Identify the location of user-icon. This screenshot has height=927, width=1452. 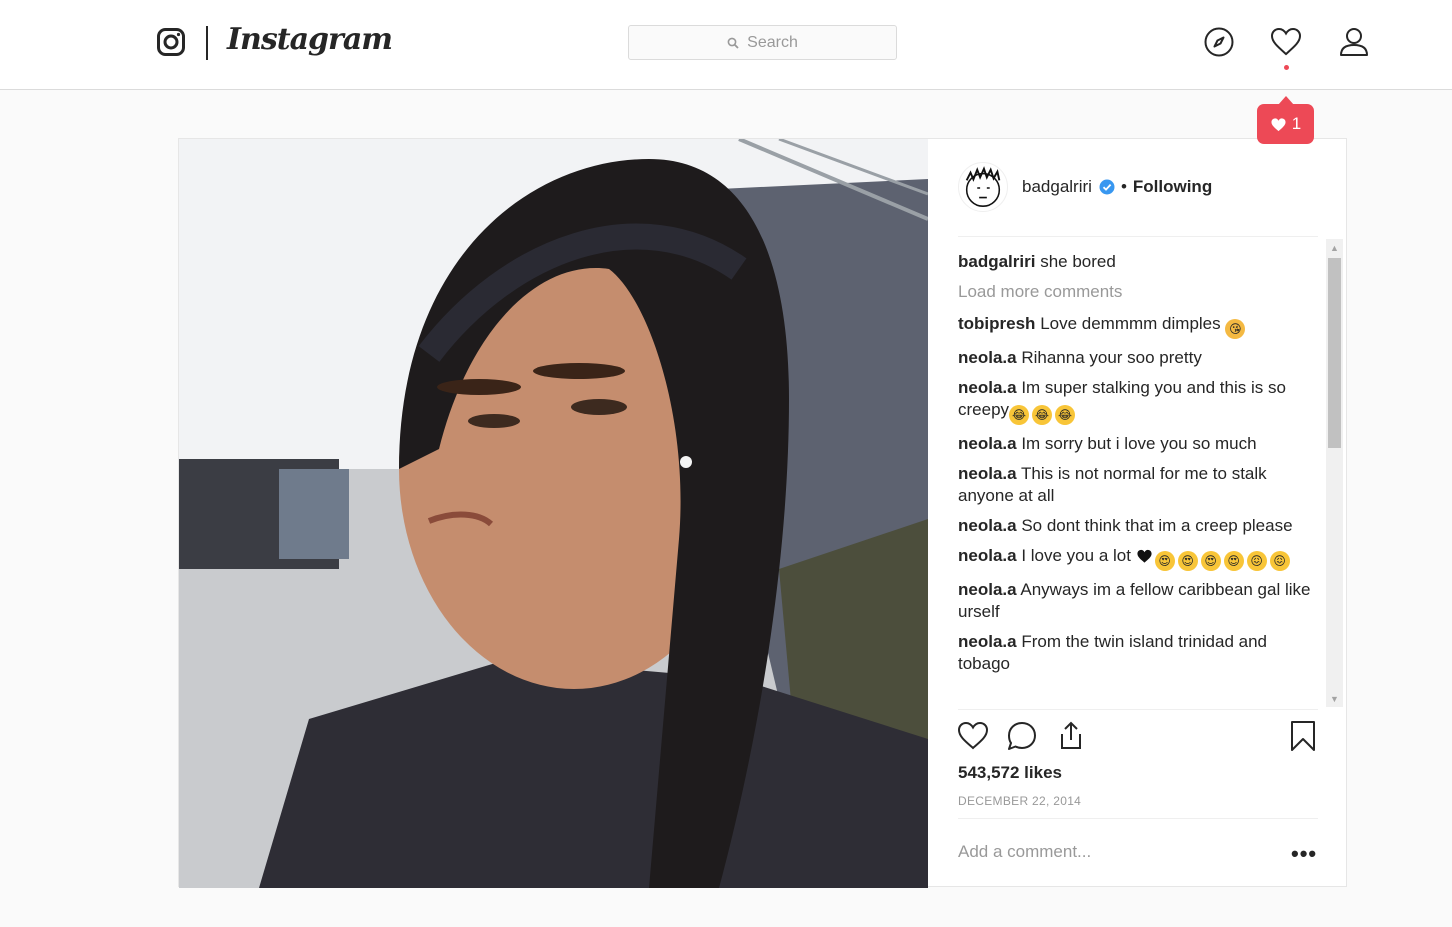
(1354, 42).